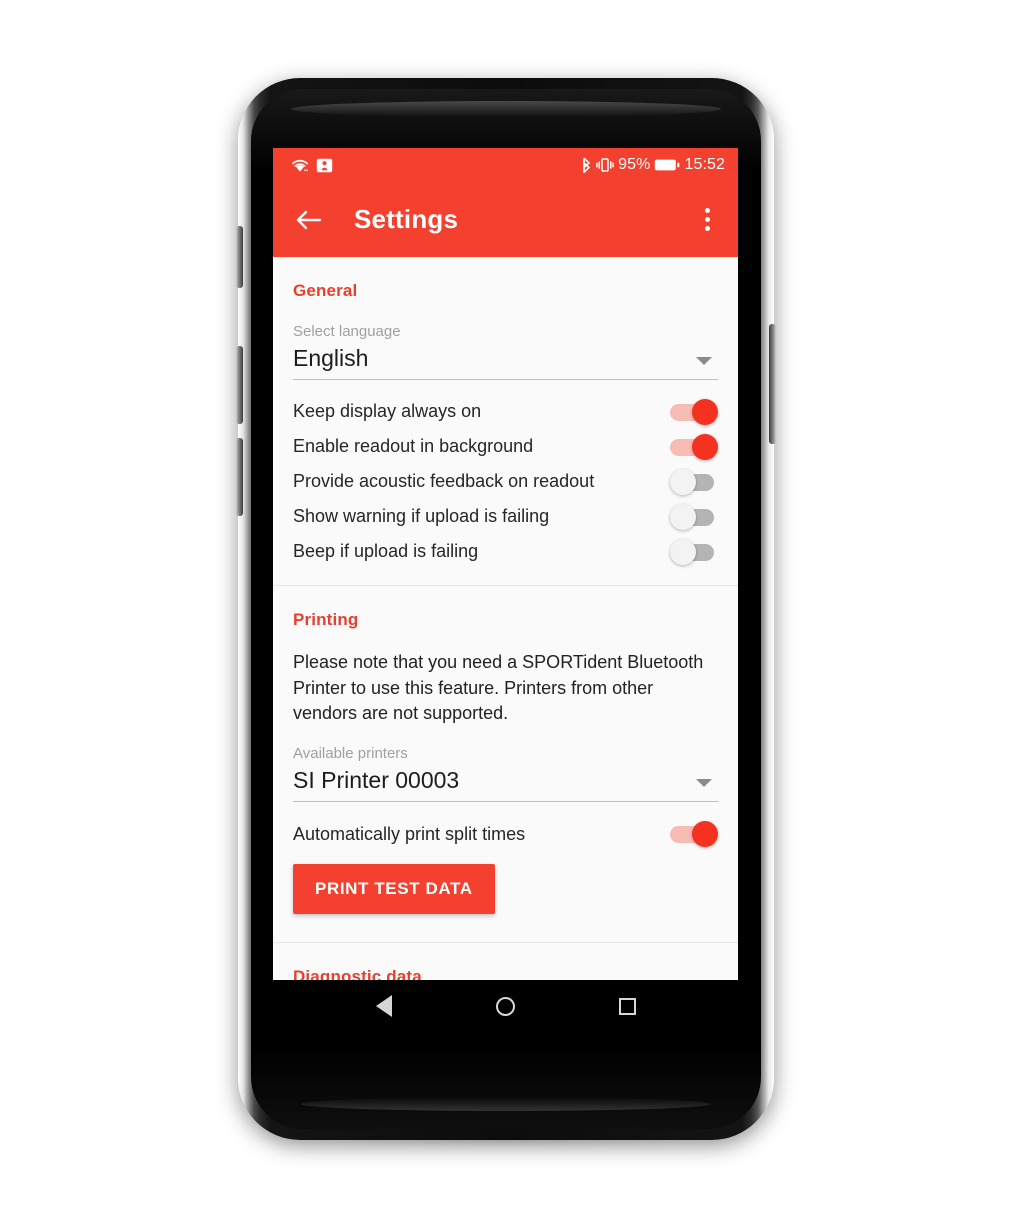 Image resolution: width=1011 pixels, height=1230 pixels. I want to click on setting-label: Enable readout in background, so click(413, 446).